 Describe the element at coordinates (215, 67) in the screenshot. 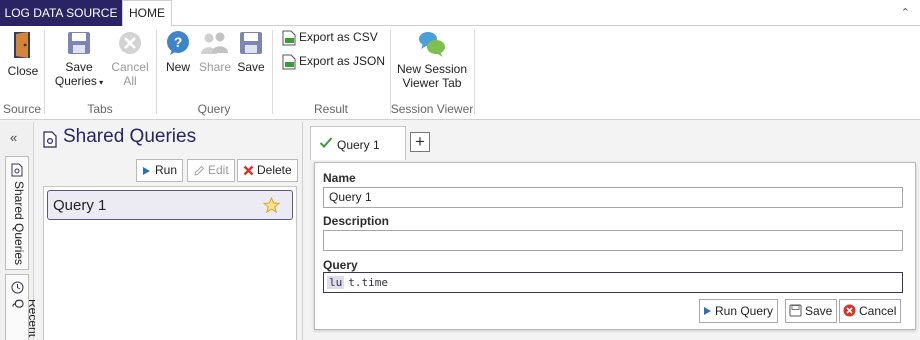

I see `share-label: Share` at that location.